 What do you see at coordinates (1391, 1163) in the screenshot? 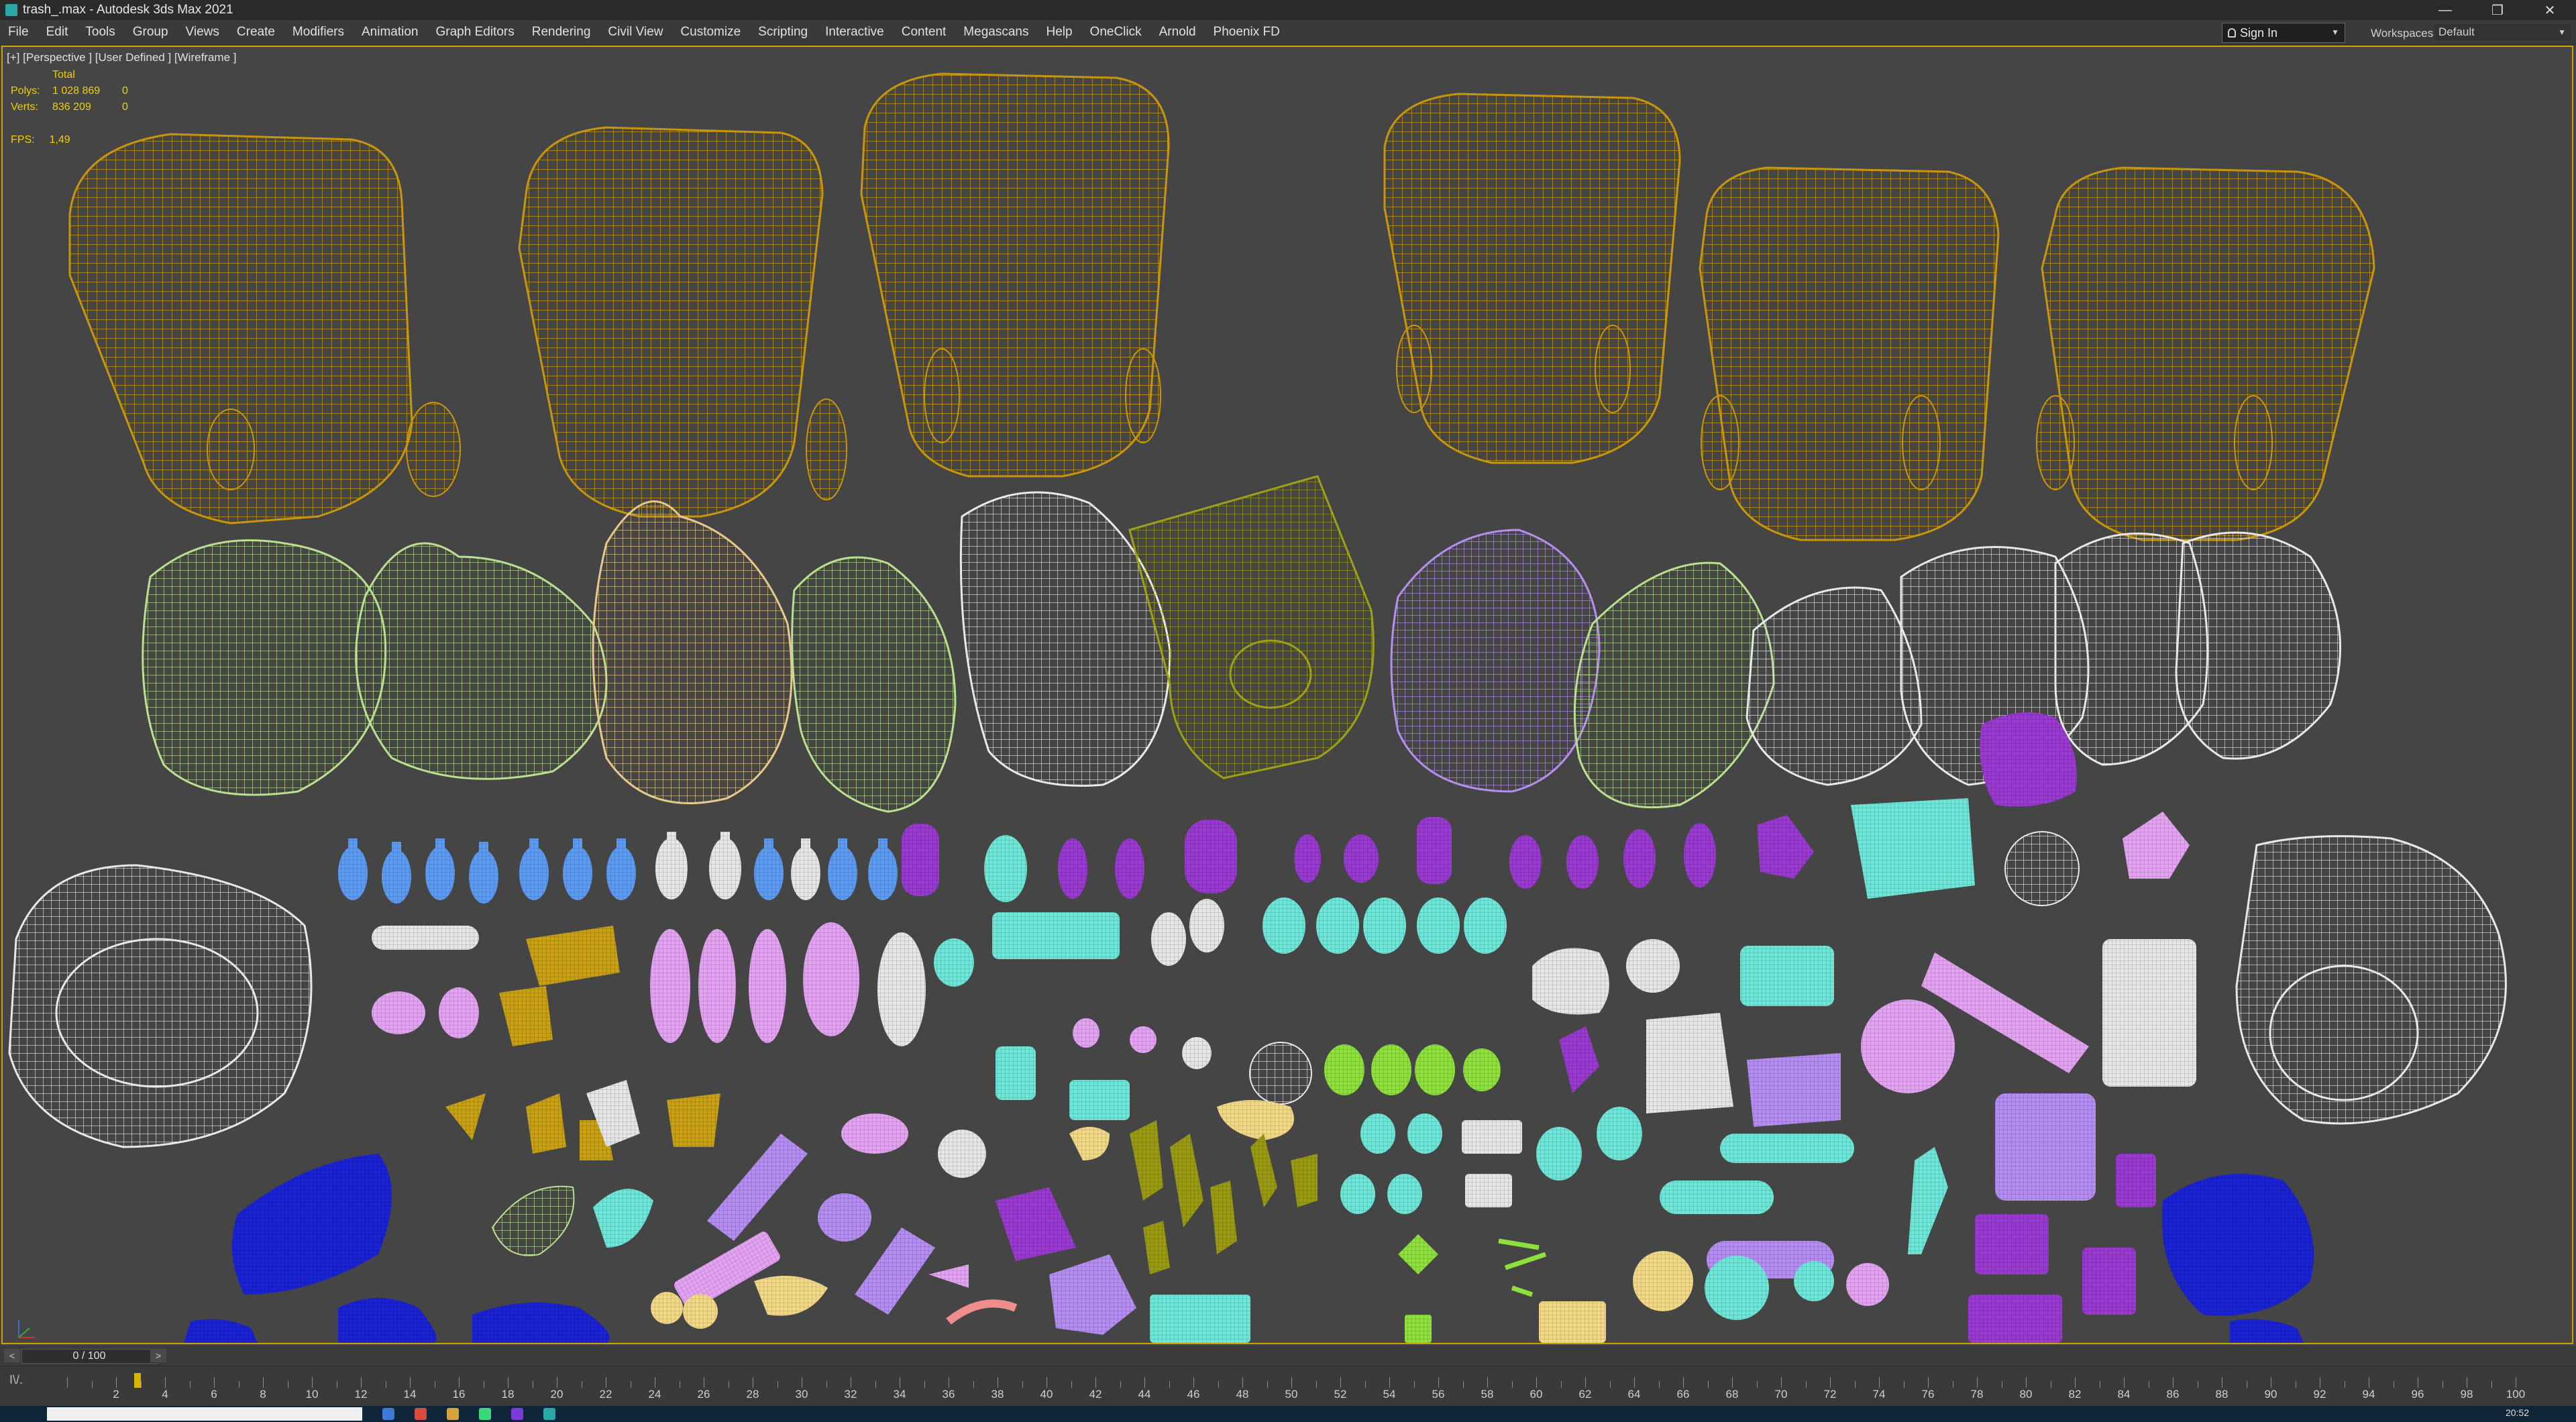
I see `cyan-tins` at bounding box center [1391, 1163].